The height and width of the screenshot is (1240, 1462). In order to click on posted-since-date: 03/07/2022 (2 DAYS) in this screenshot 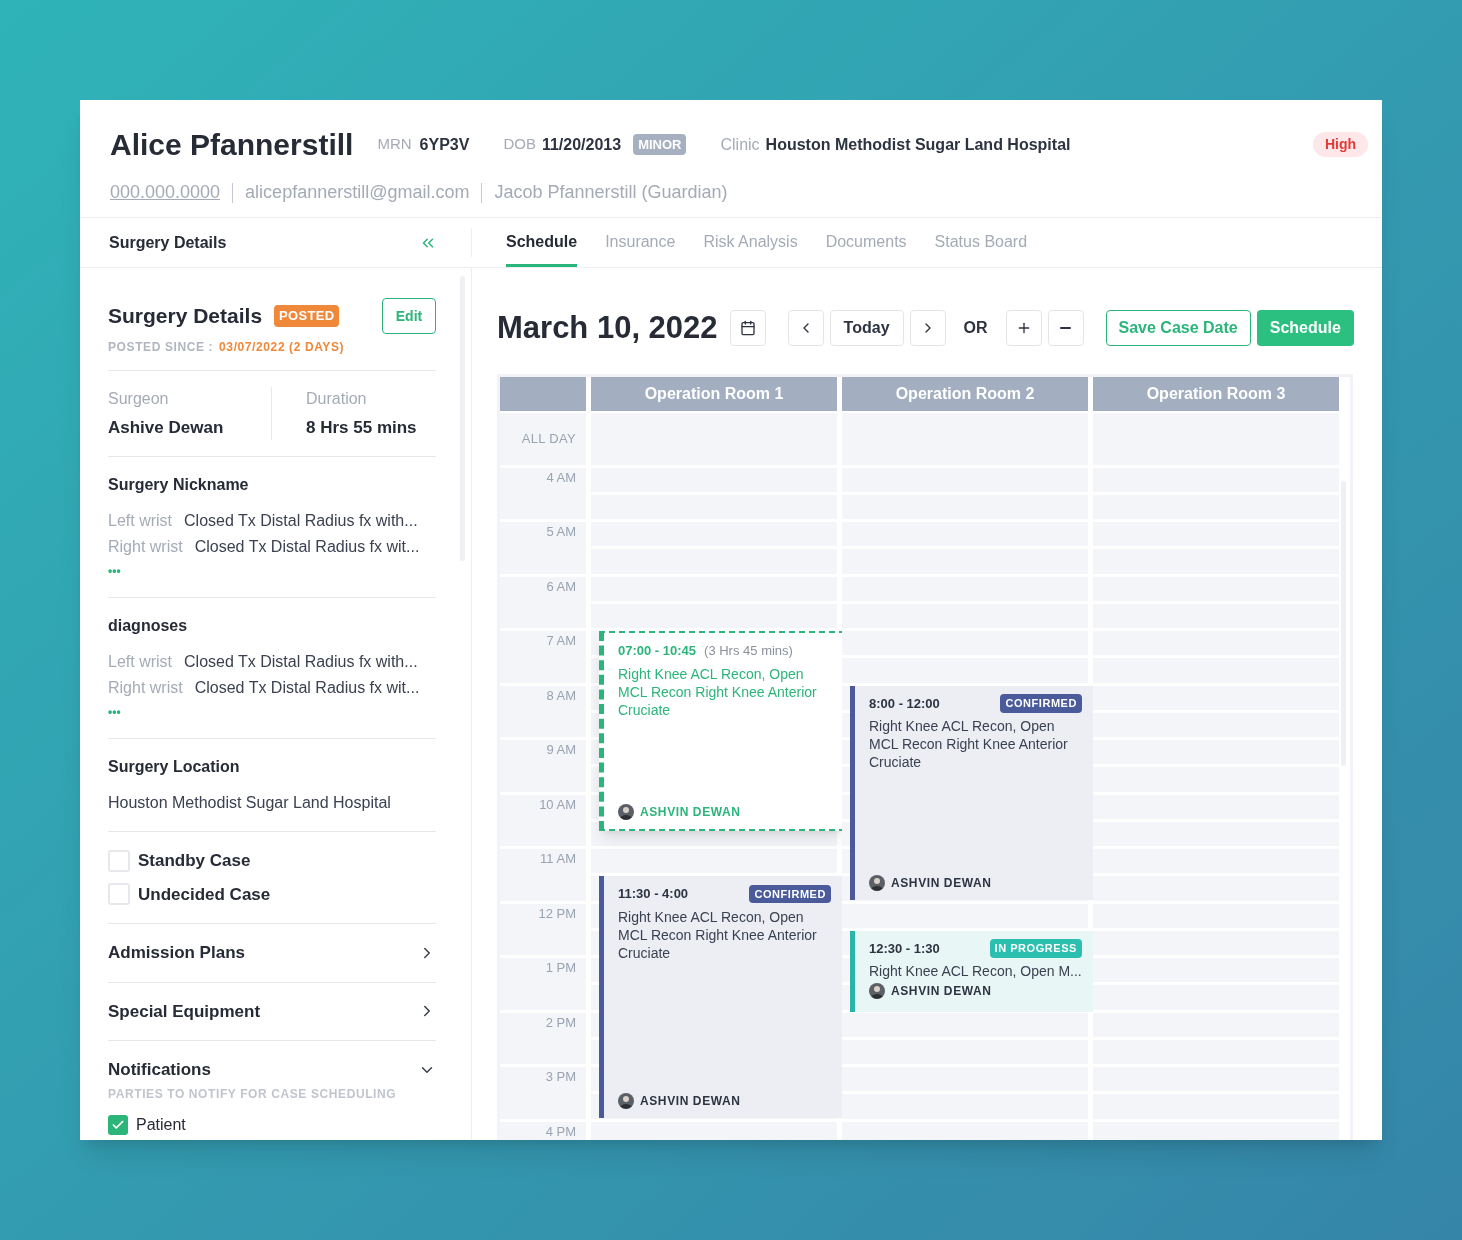, I will do `click(282, 347)`.